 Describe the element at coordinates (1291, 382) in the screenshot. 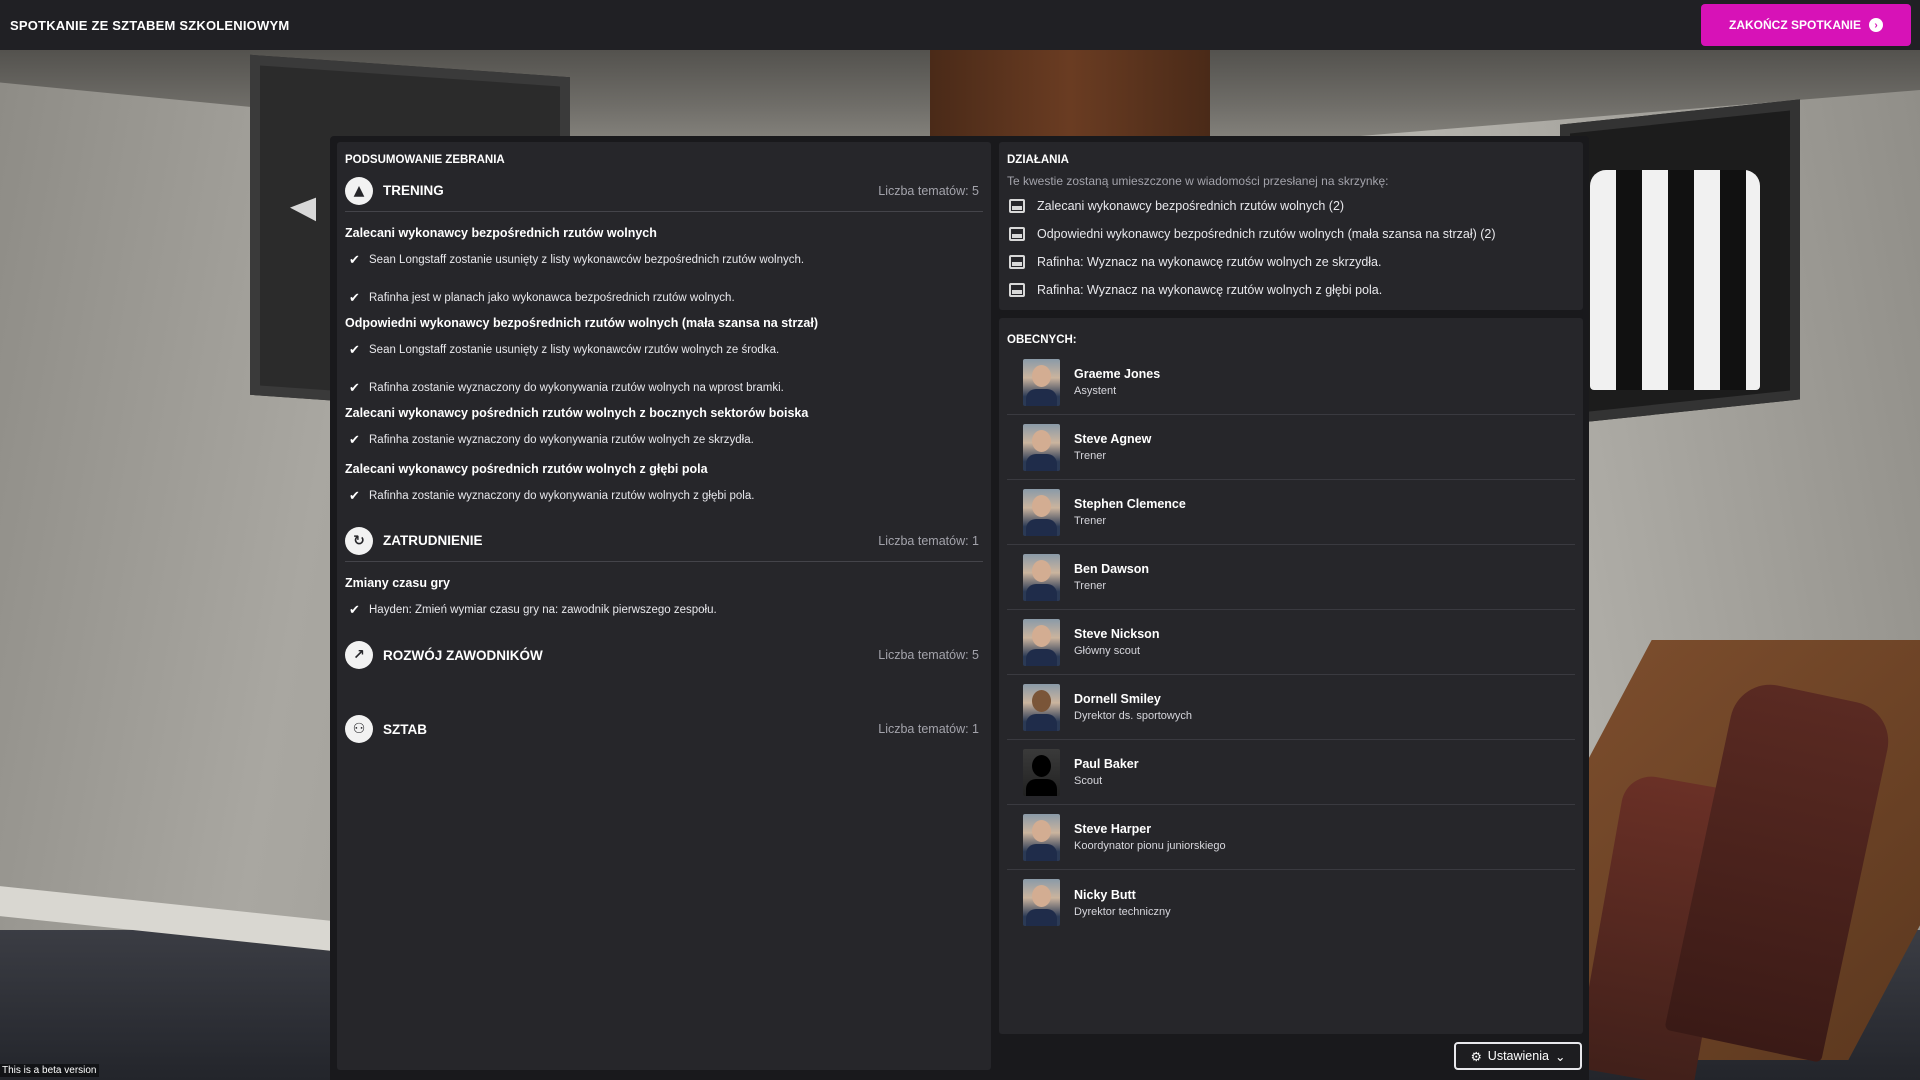

I see `attendee-row: Graeme Jones Asystent` at that location.